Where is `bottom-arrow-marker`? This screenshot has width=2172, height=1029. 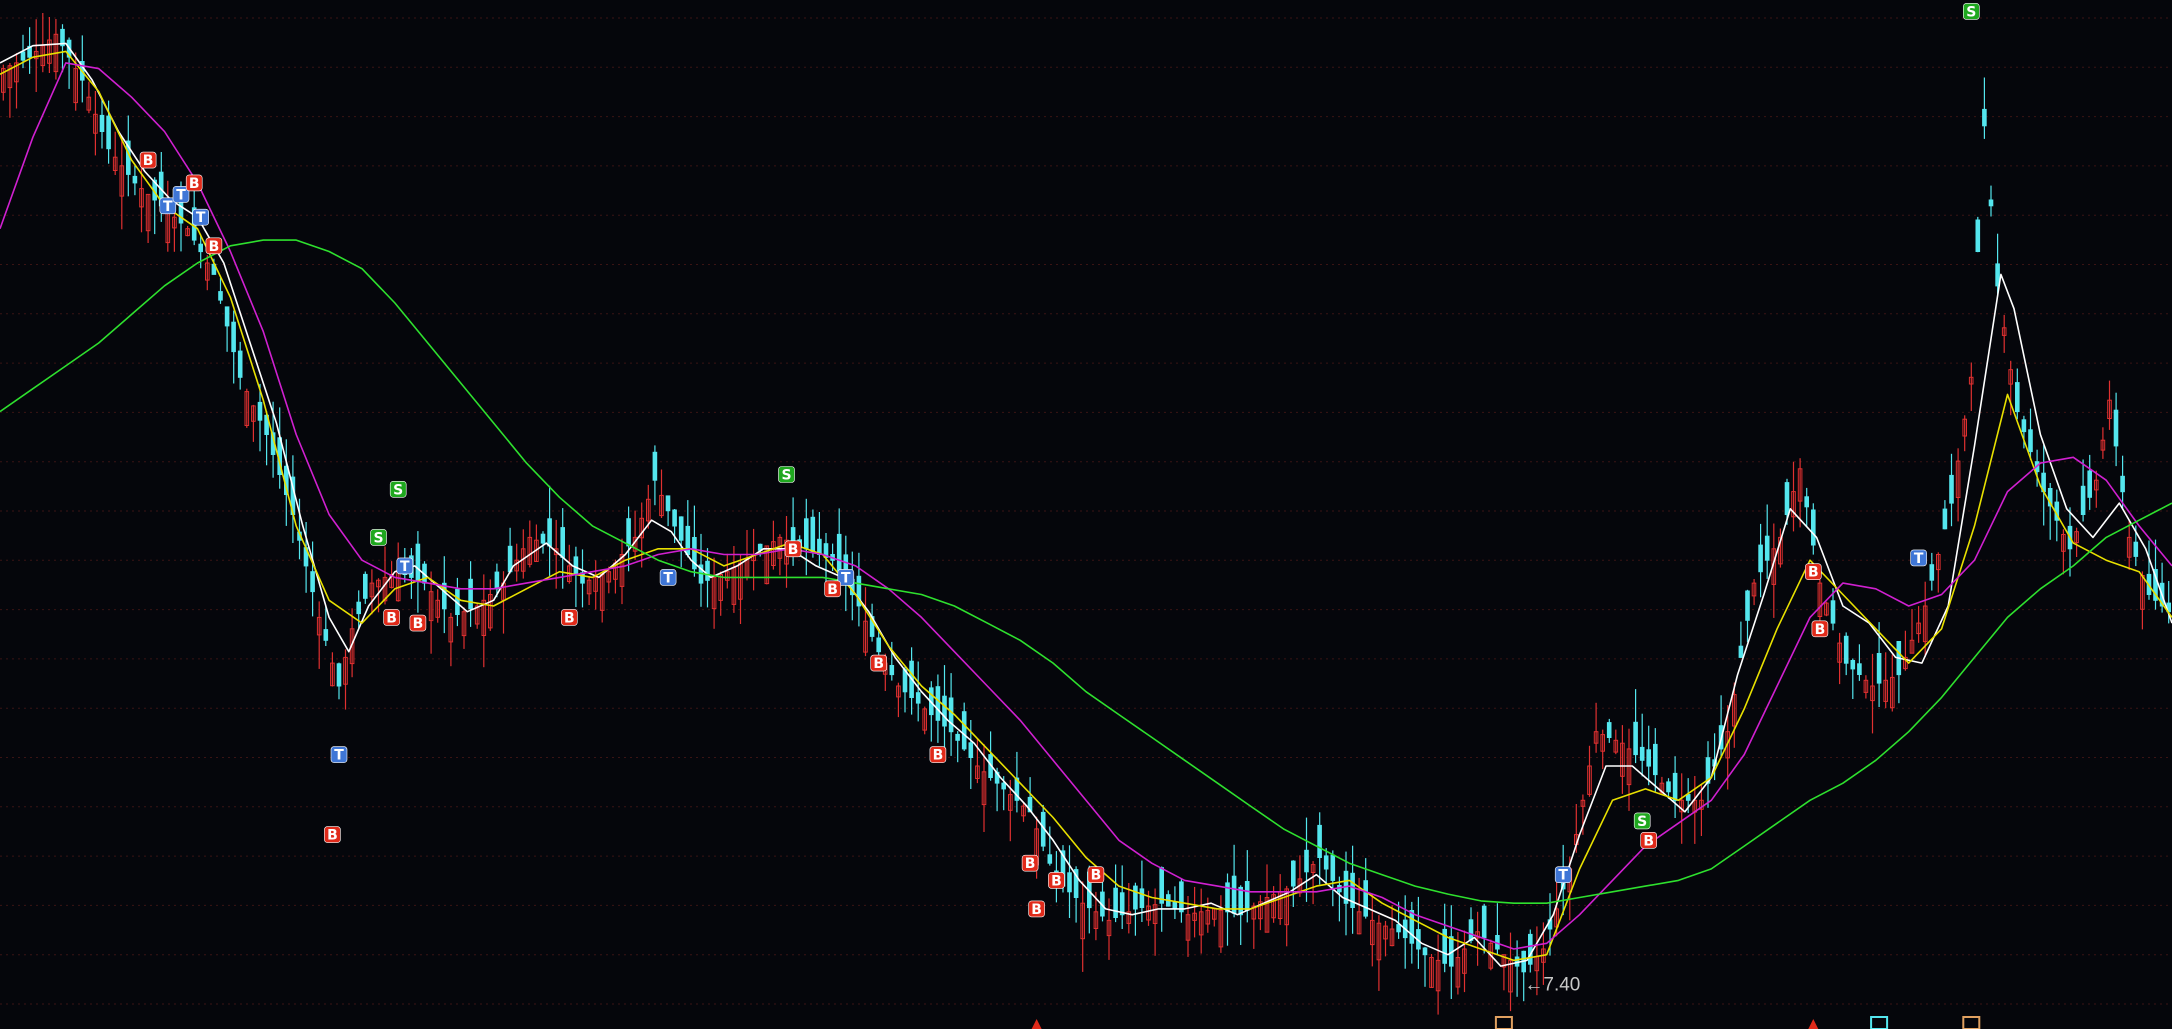 bottom-arrow-marker is located at coordinates (1036, 1024).